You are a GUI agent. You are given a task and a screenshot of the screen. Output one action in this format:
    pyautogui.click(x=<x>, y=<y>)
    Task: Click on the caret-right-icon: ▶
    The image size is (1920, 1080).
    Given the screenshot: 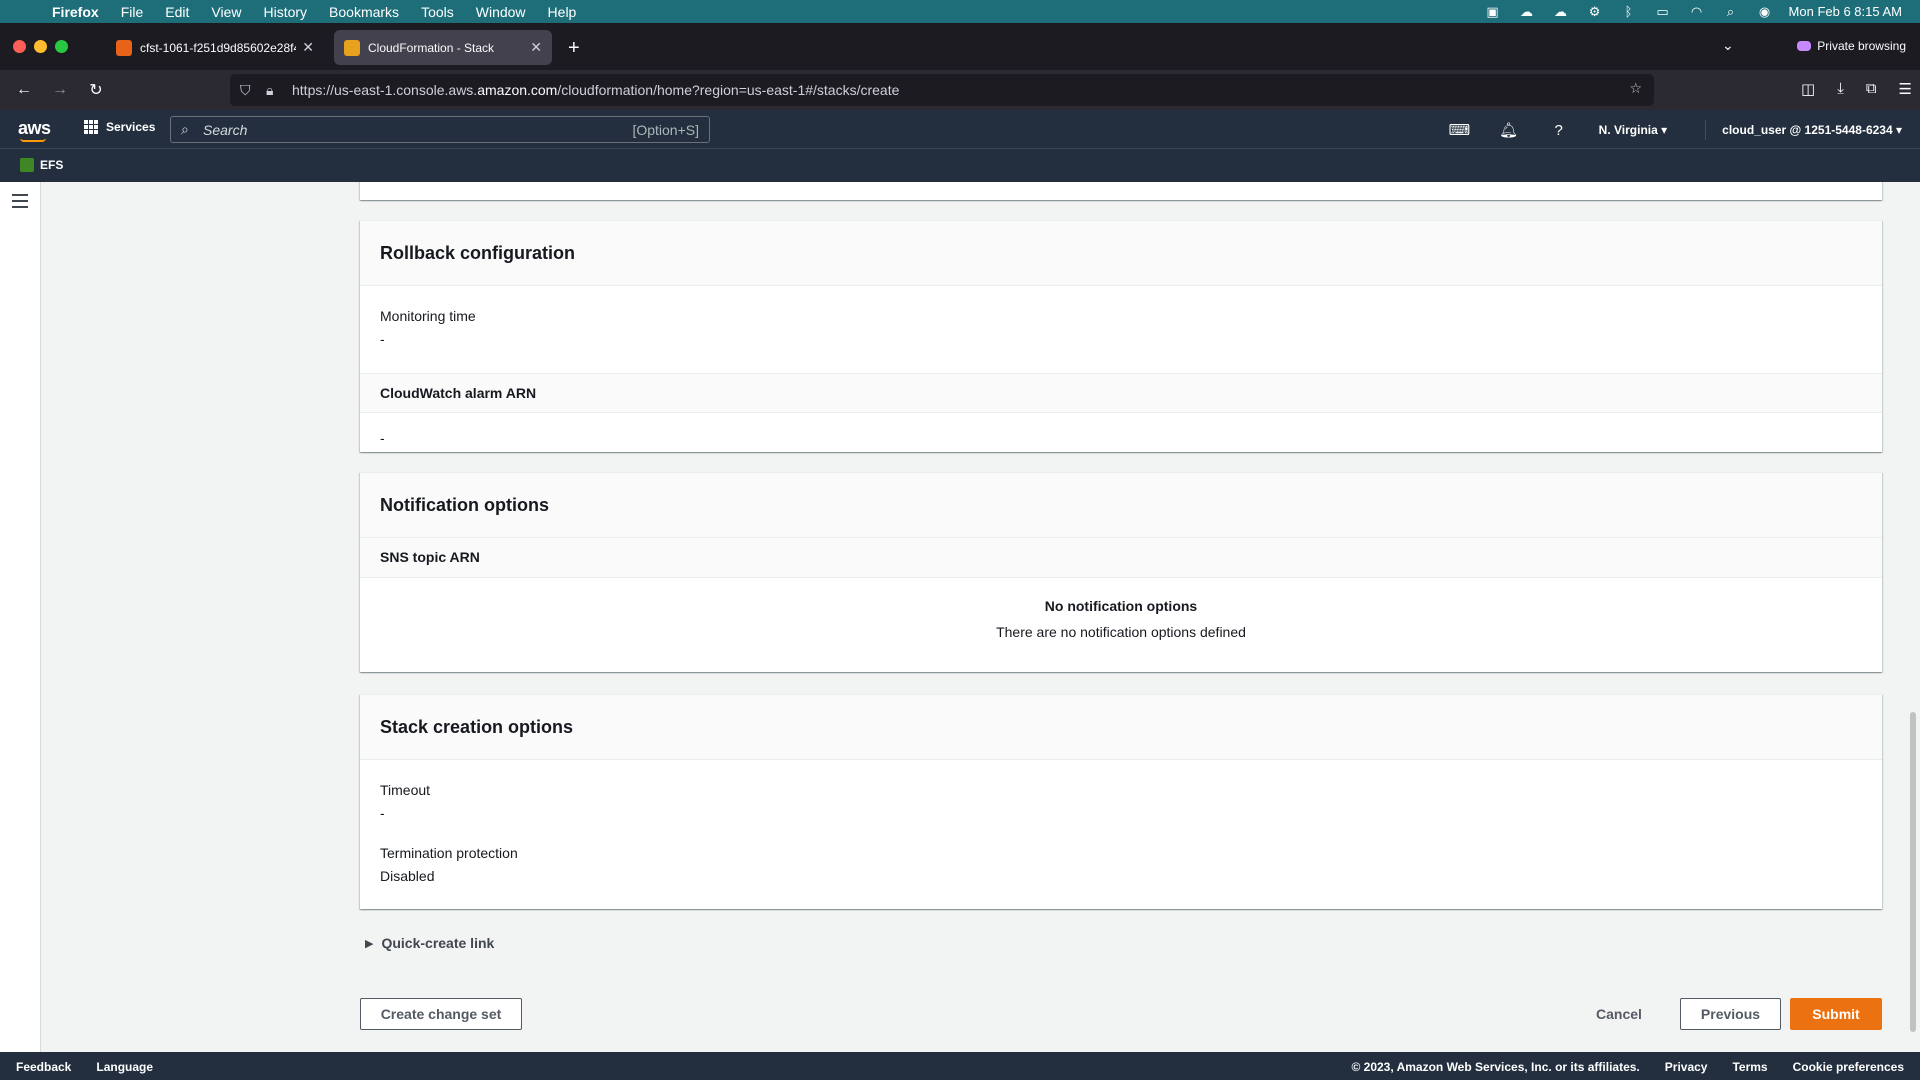 What is the action you would take?
    pyautogui.click(x=369, y=943)
    